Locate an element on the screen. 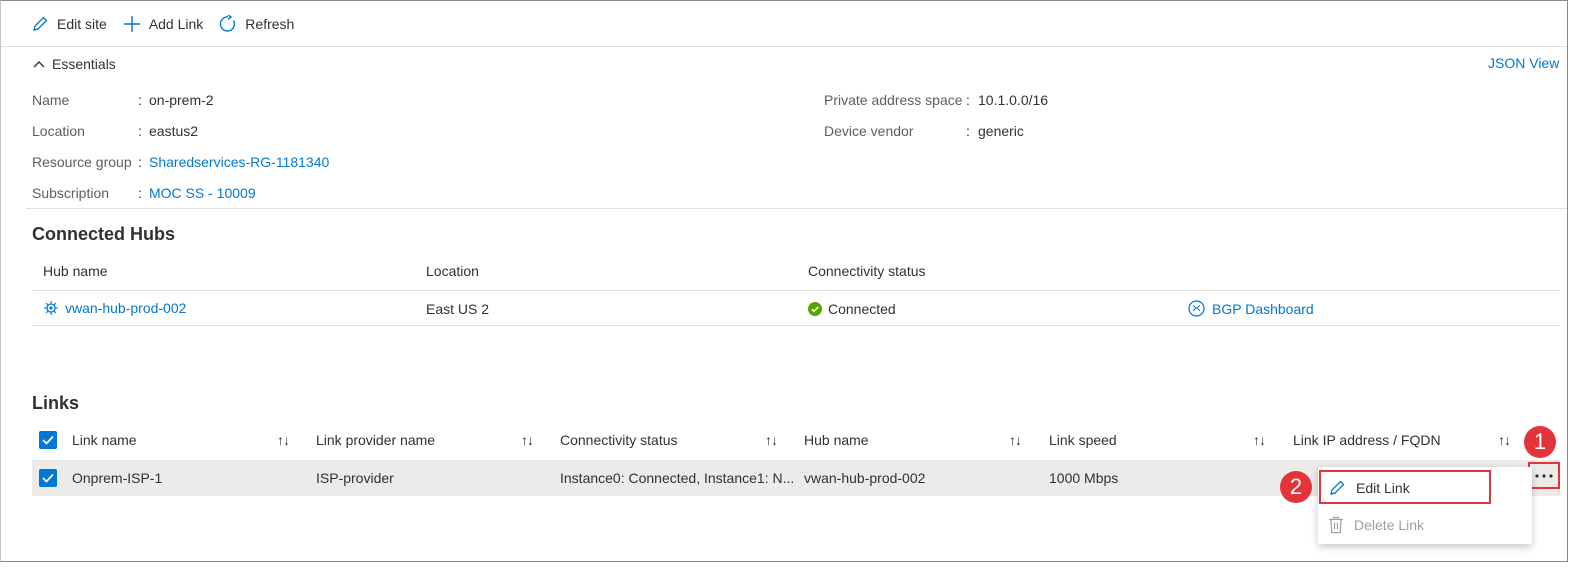  row-hub-name: vwan-hub-prod-002 is located at coordinates (865, 478).